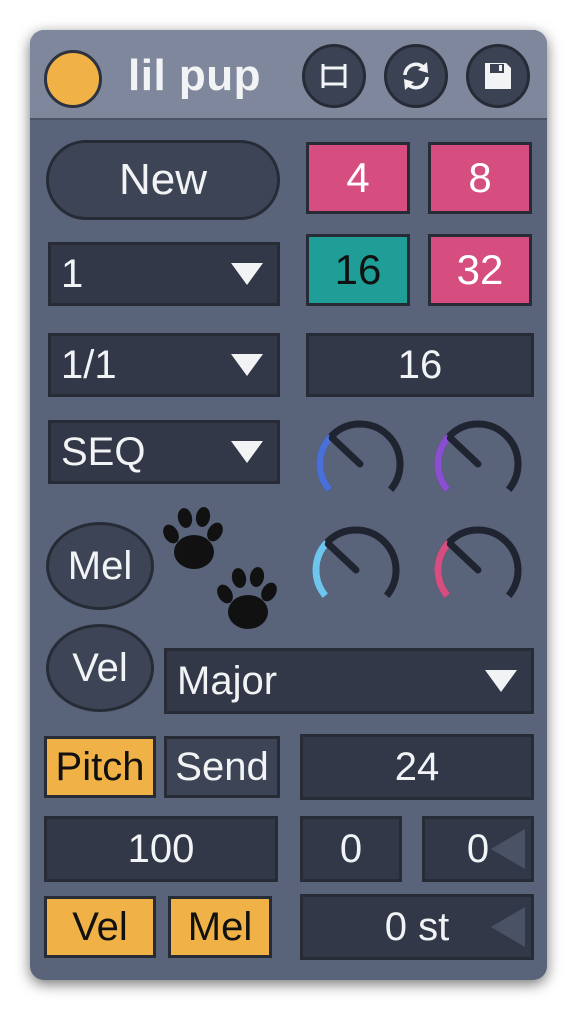 The width and height of the screenshot is (585, 1020). I want to click on device-title: lil pup, so click(195, 75).